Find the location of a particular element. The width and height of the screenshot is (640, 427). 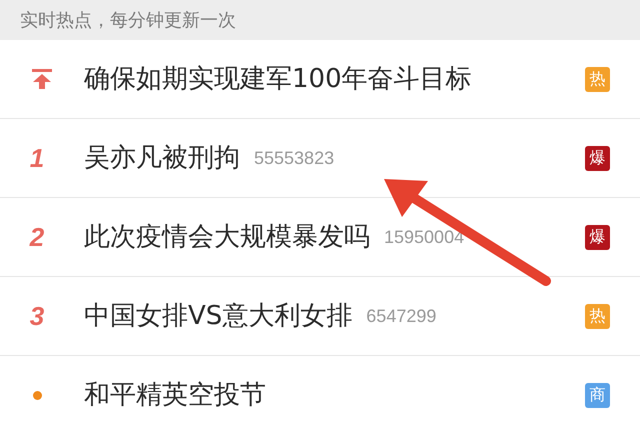

header-text: 实时热点，每分钟更新一次 is located at coordinates (128, 20).